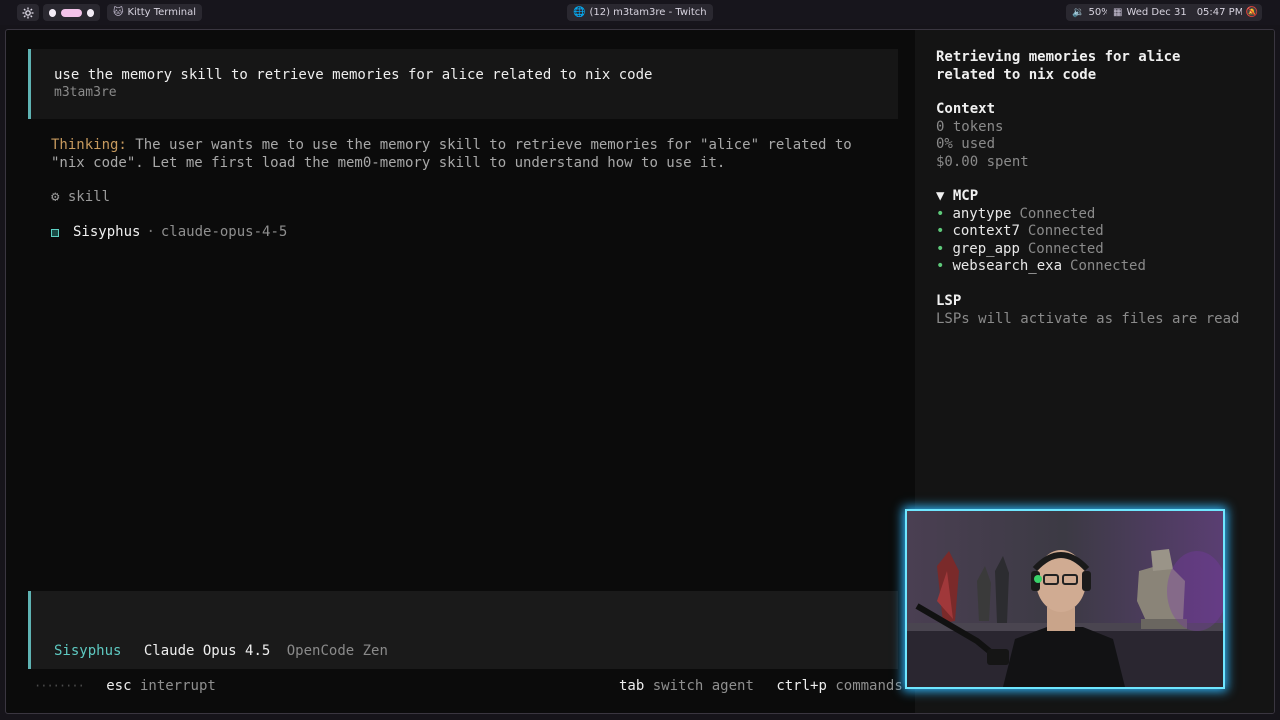 The height and width of the screenshot is (720, 1280). Describe the element at coordinates (648, 12) in the screenshot. I see `window-title: (12) m3tam3re - Twitch` at that location.